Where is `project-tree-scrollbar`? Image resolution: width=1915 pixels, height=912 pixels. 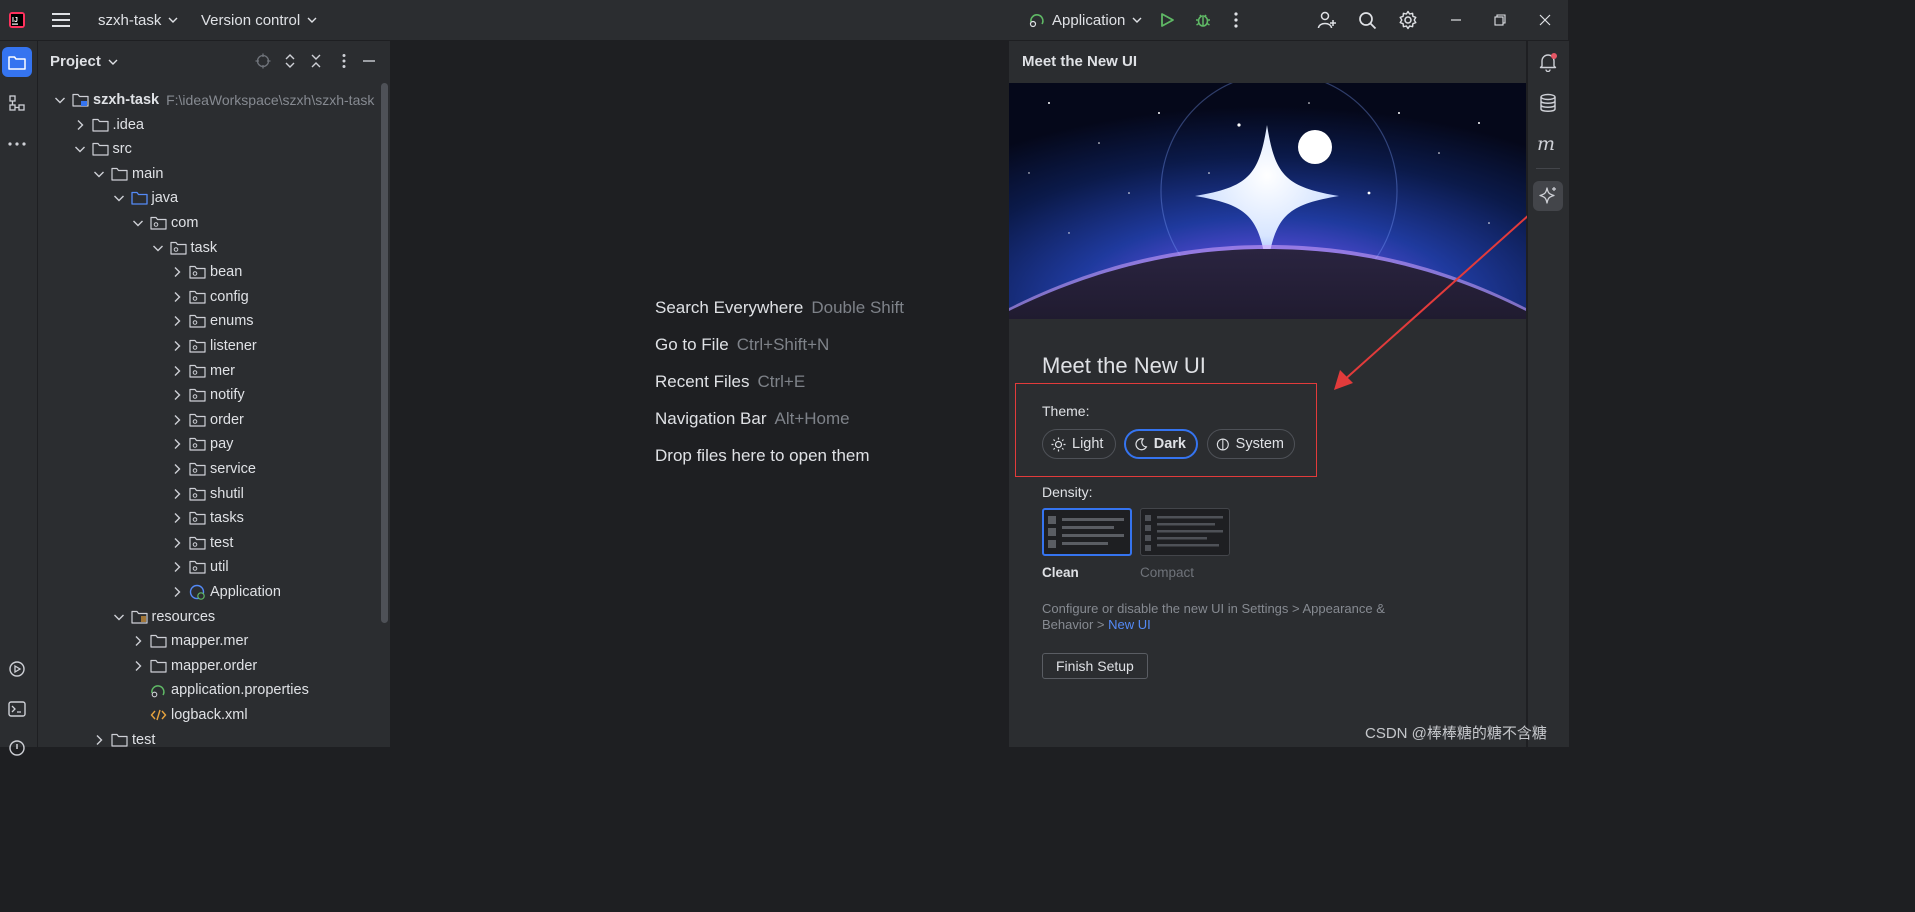
project-tree-scrollbar is located at coordinates (384, 353).